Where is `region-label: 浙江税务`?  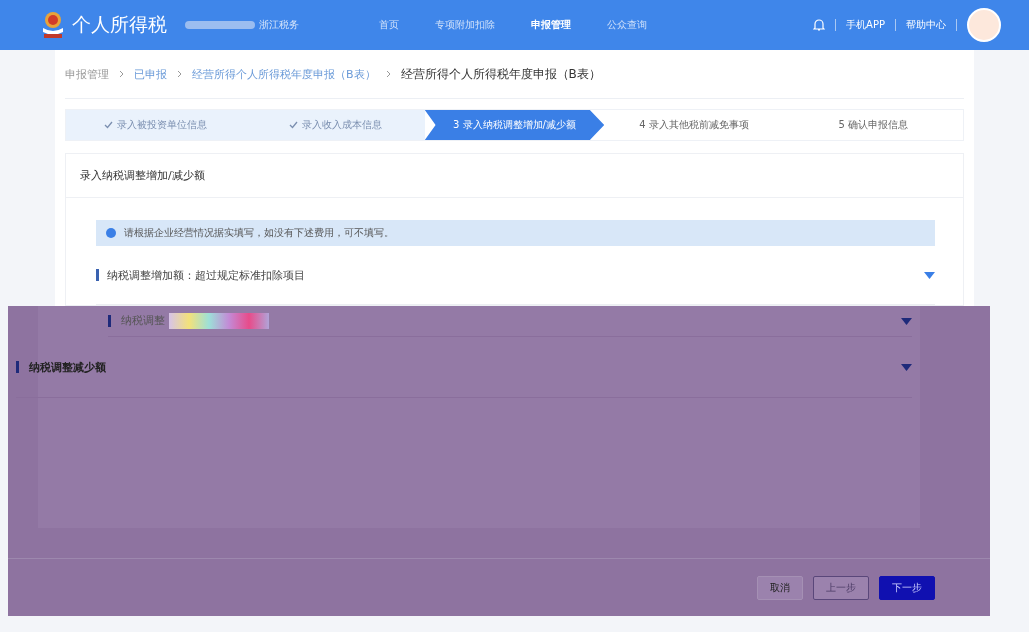 region-label: 浙江税务 is located at coordinates (279, 25).